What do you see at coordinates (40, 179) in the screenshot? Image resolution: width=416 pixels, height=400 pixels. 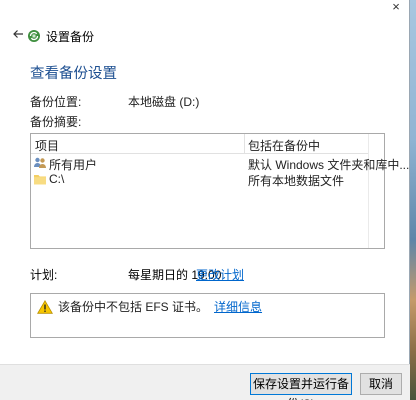 I see `folder-icon` at bounding box center [40, 179].